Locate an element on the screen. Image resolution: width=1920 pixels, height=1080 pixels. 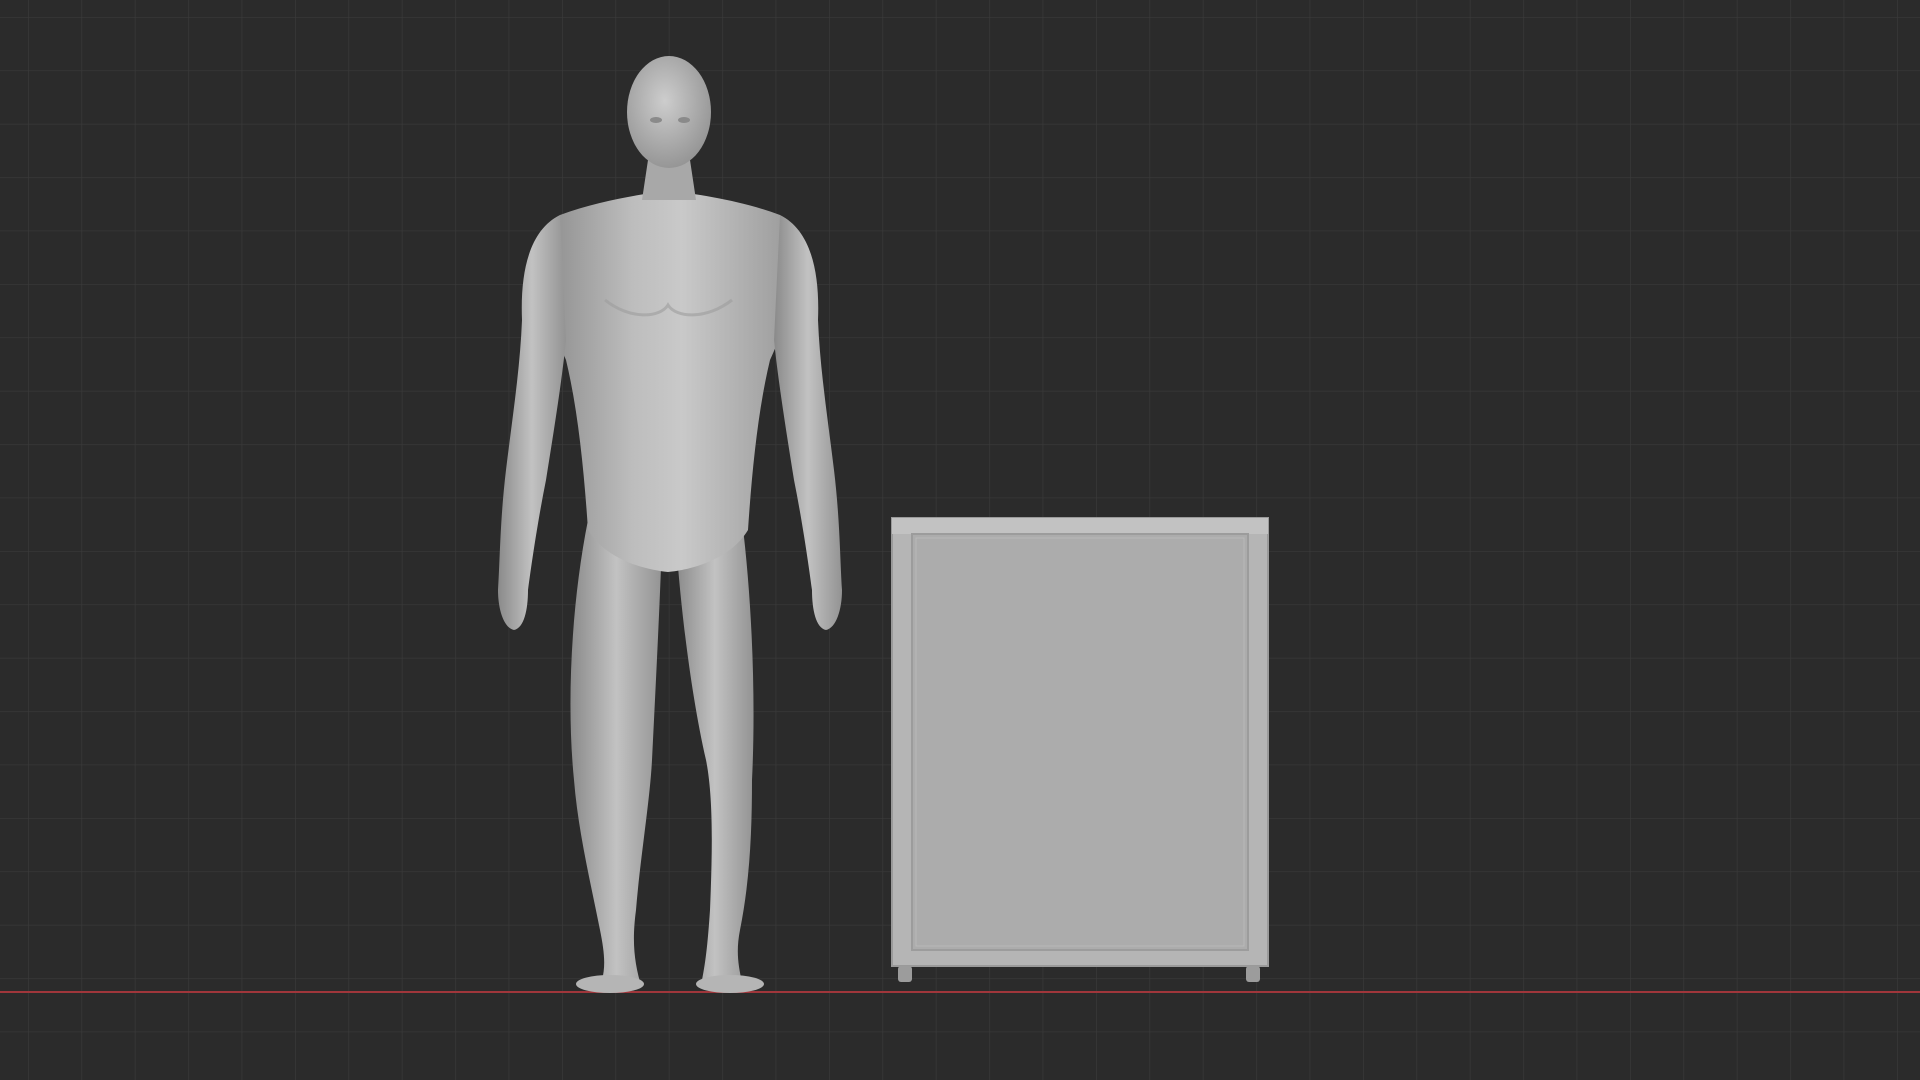
cabinet-frame-top is located at coordinates (1080, 526).